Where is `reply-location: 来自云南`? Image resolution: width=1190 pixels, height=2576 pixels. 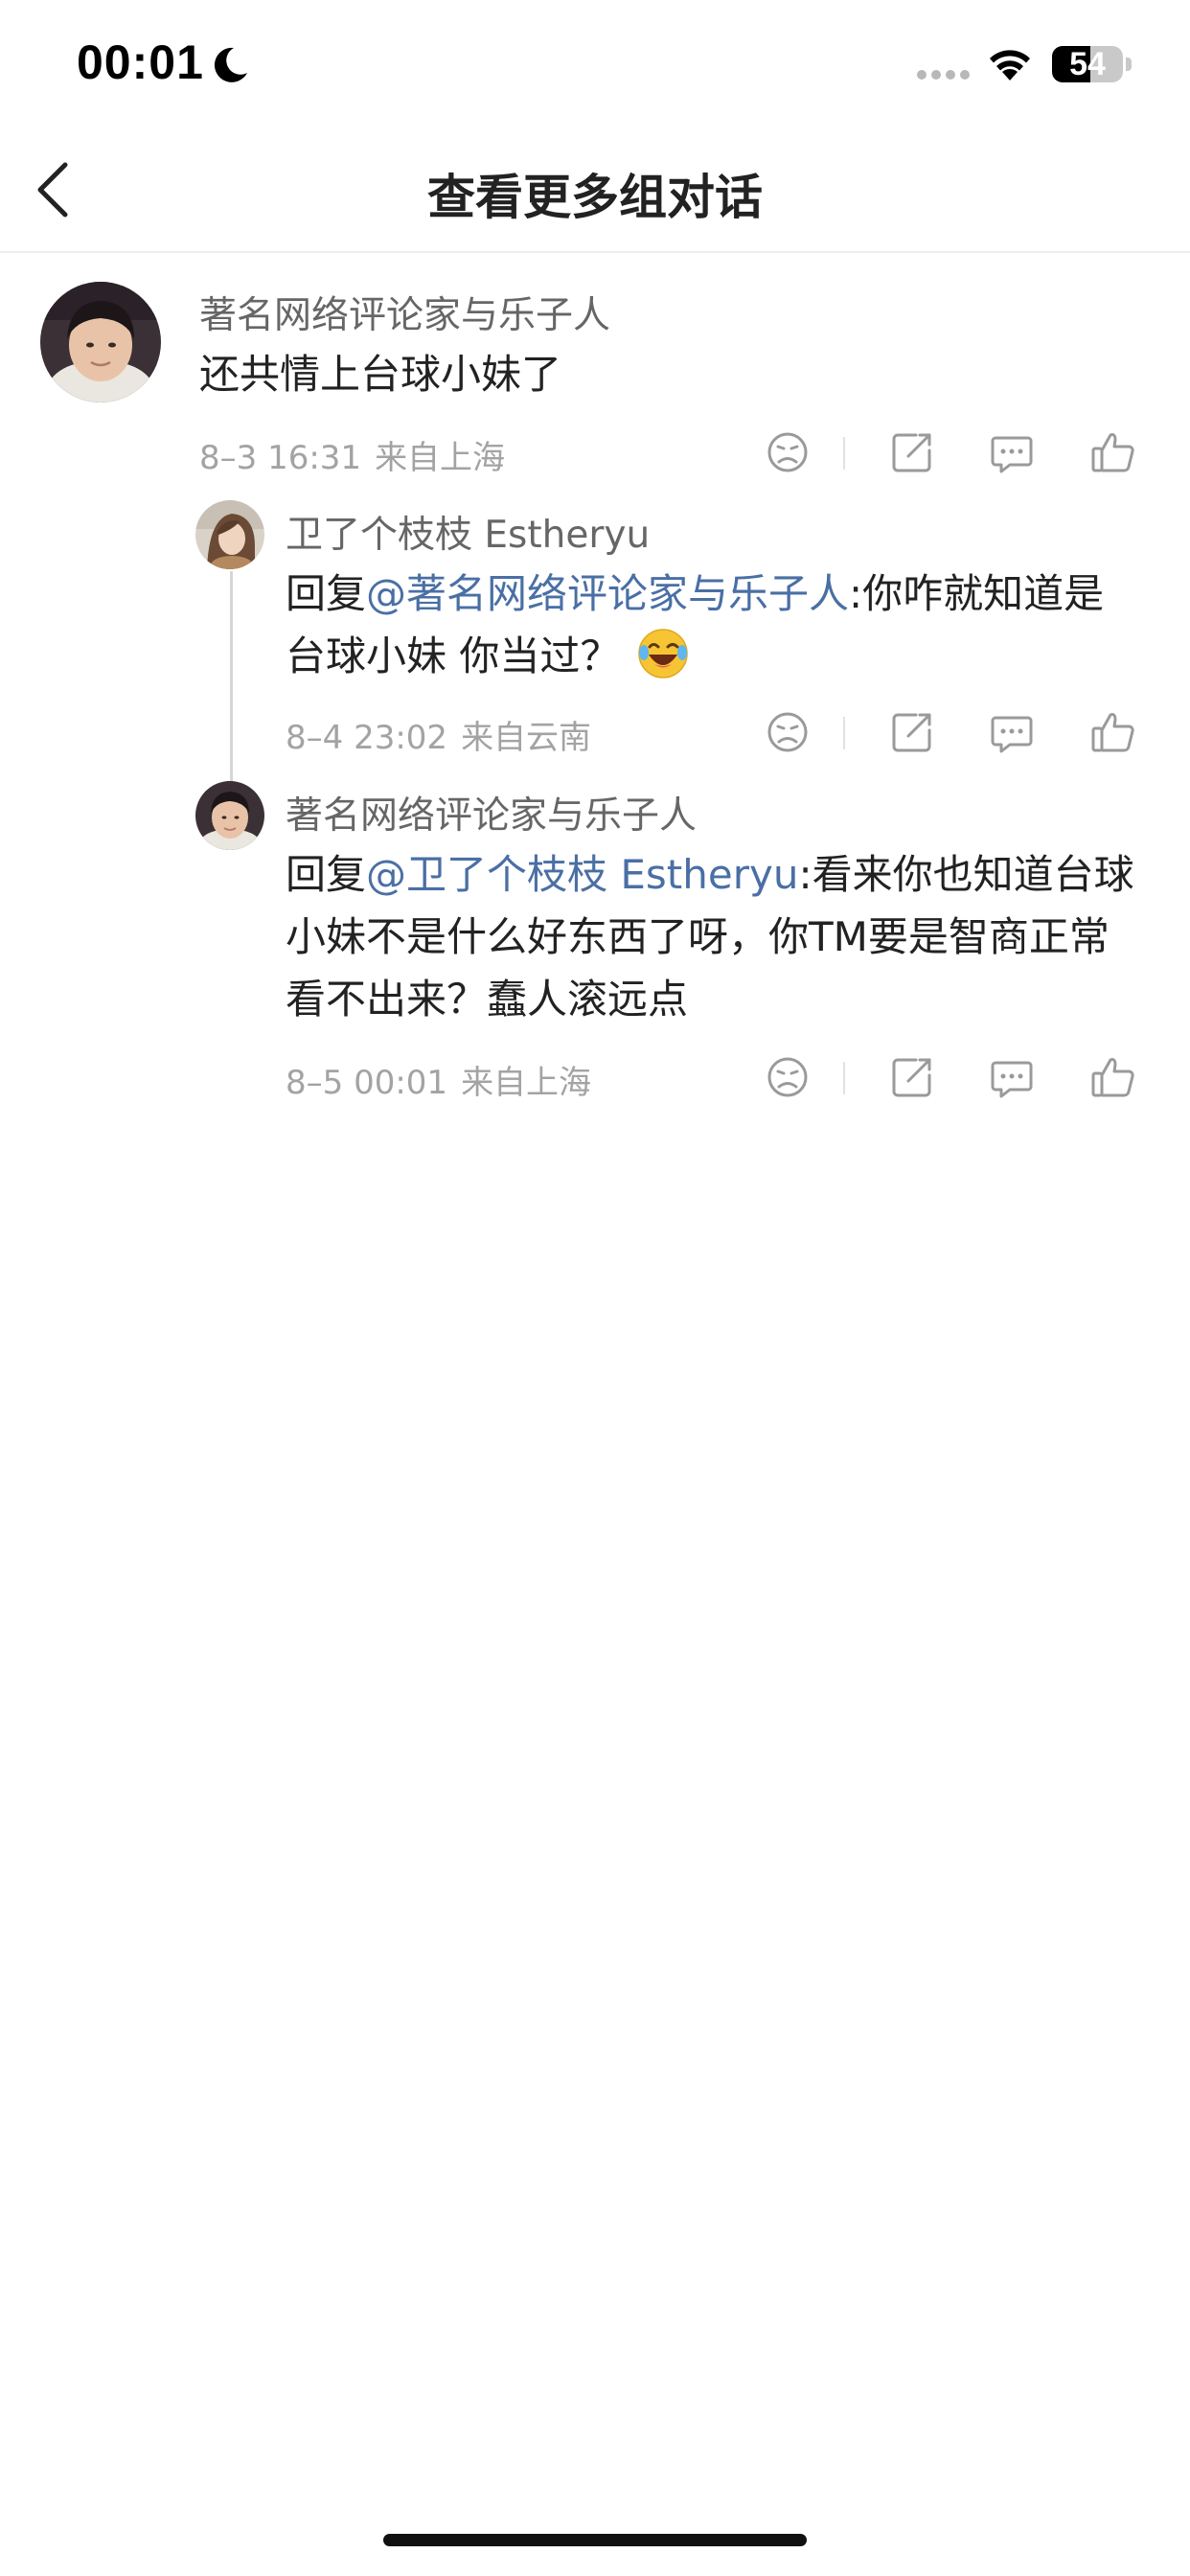
reply-location: 来自云南 is located at coordinates (527, 738).